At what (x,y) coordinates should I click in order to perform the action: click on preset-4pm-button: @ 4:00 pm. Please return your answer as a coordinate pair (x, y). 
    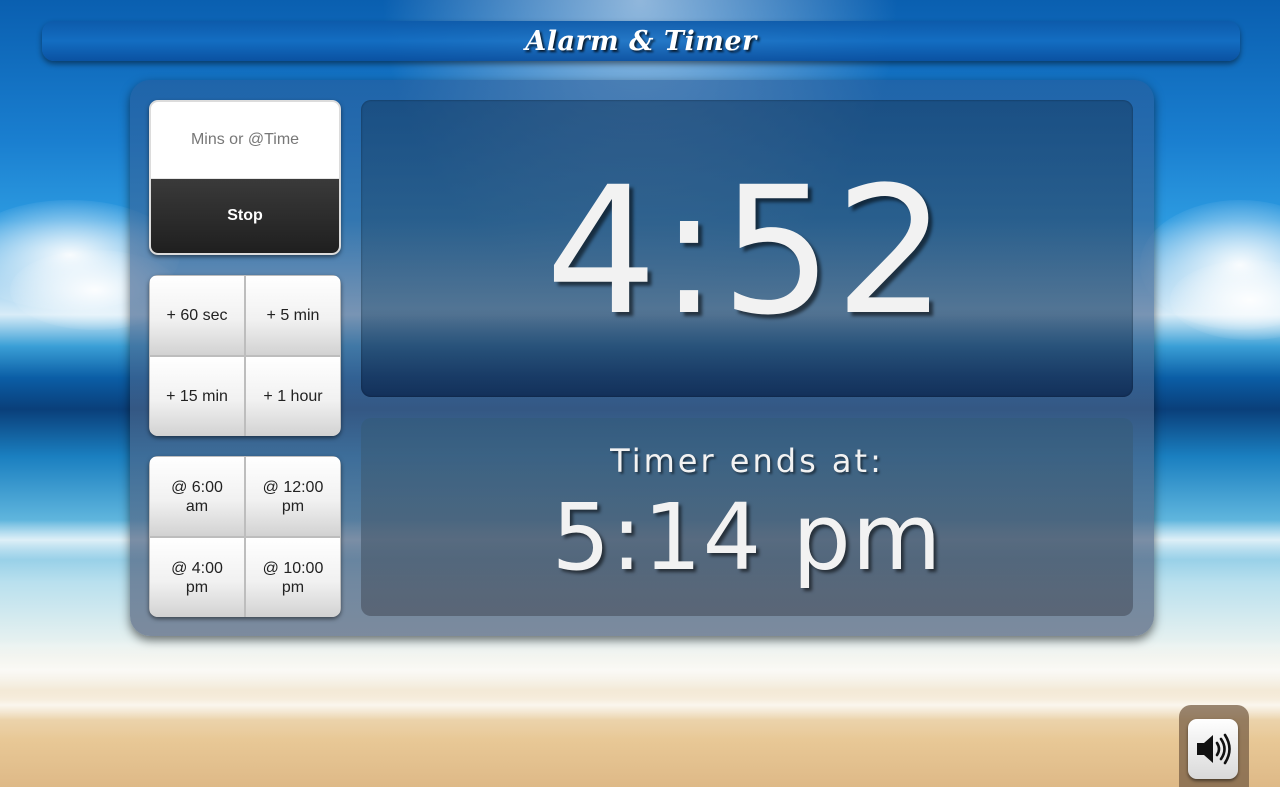
    Looking at the image, I should click on (197, 577).